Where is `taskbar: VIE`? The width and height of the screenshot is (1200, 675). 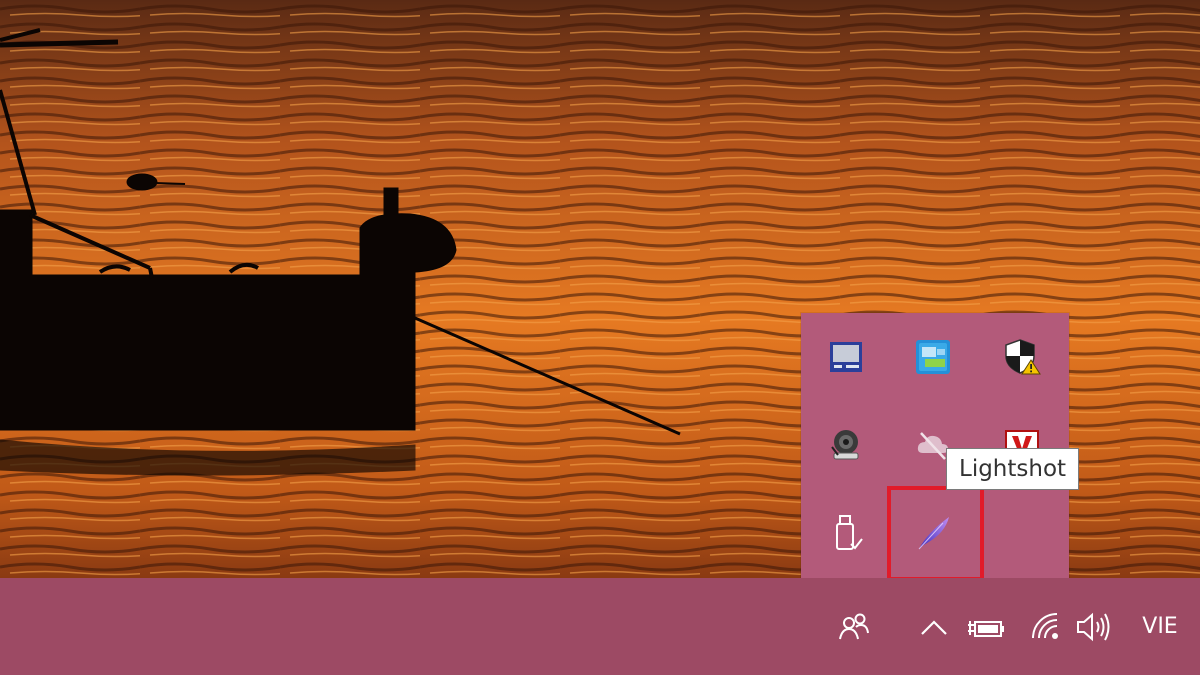
taskbar: VIE is located at coordinates (600, 626).